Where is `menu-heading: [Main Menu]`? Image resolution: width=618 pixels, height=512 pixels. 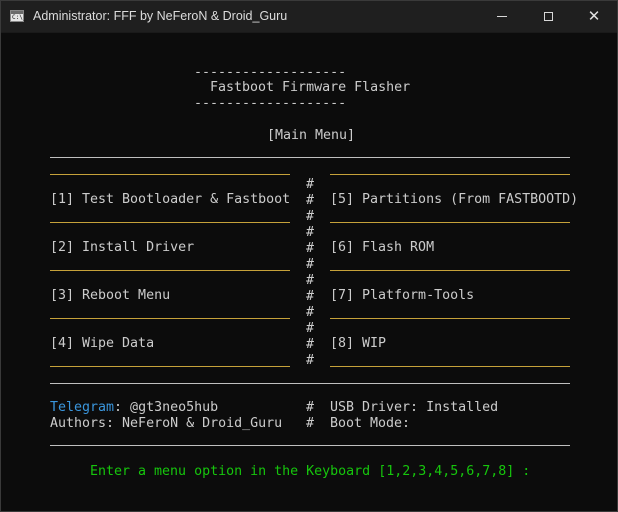 menu-heading: [Main Menu] is located at coordinates (311, 135).